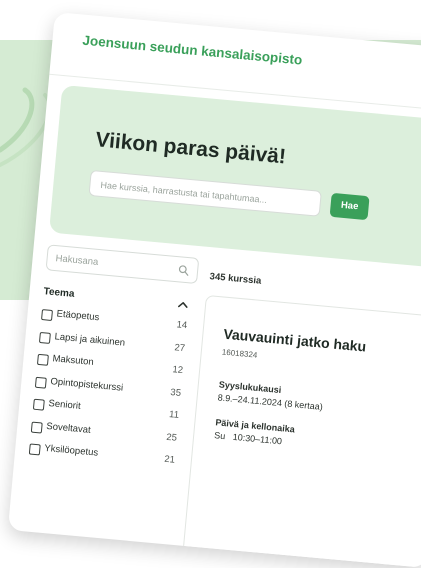 Image resolution: width=421 pixels, height=568 pixels. I want to click on time-range: 10:30–11:00, so click(257, 439).